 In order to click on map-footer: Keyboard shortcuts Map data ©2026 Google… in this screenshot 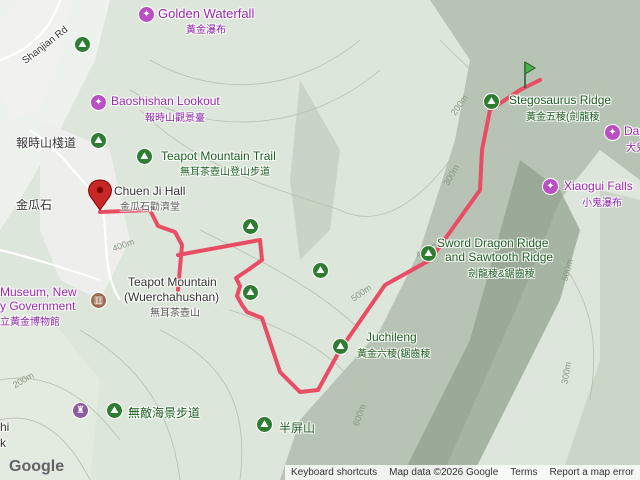, I will do `click(462, 472)`.